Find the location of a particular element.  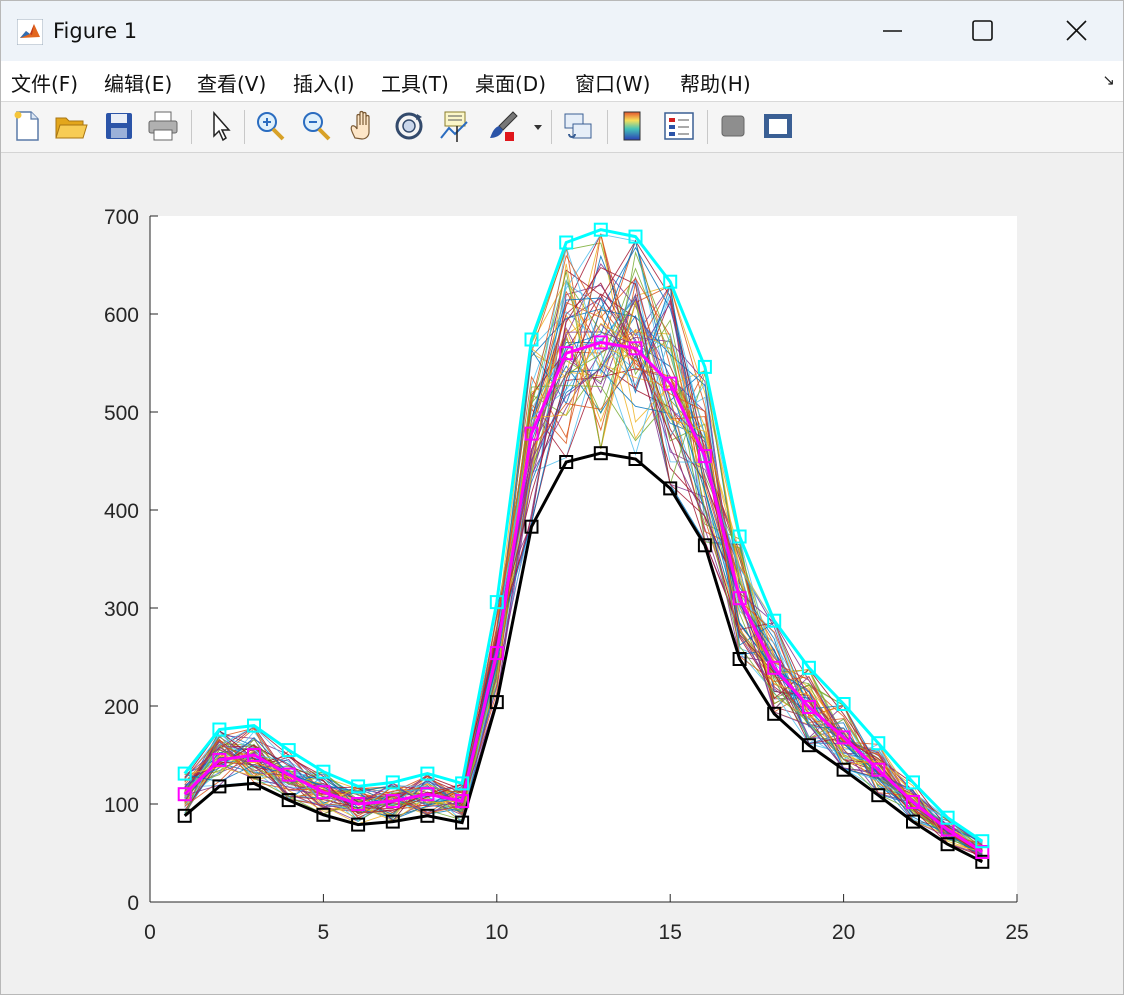

menu-edit: 编辑(E) is located at coordinates (138, 82).